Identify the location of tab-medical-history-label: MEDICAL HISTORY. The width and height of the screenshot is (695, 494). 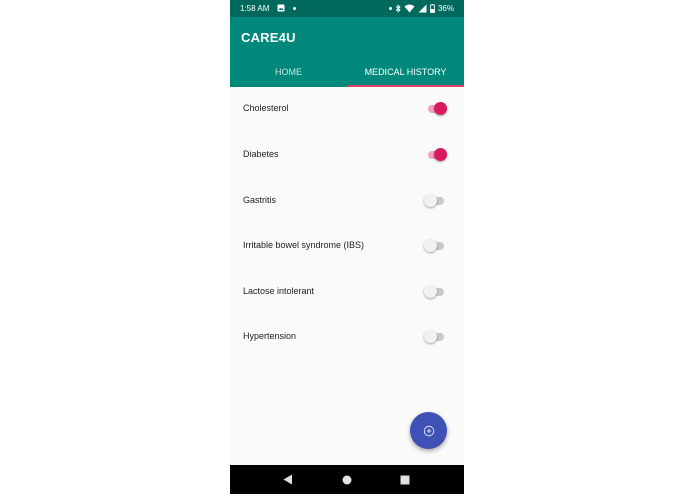
(405, 72).